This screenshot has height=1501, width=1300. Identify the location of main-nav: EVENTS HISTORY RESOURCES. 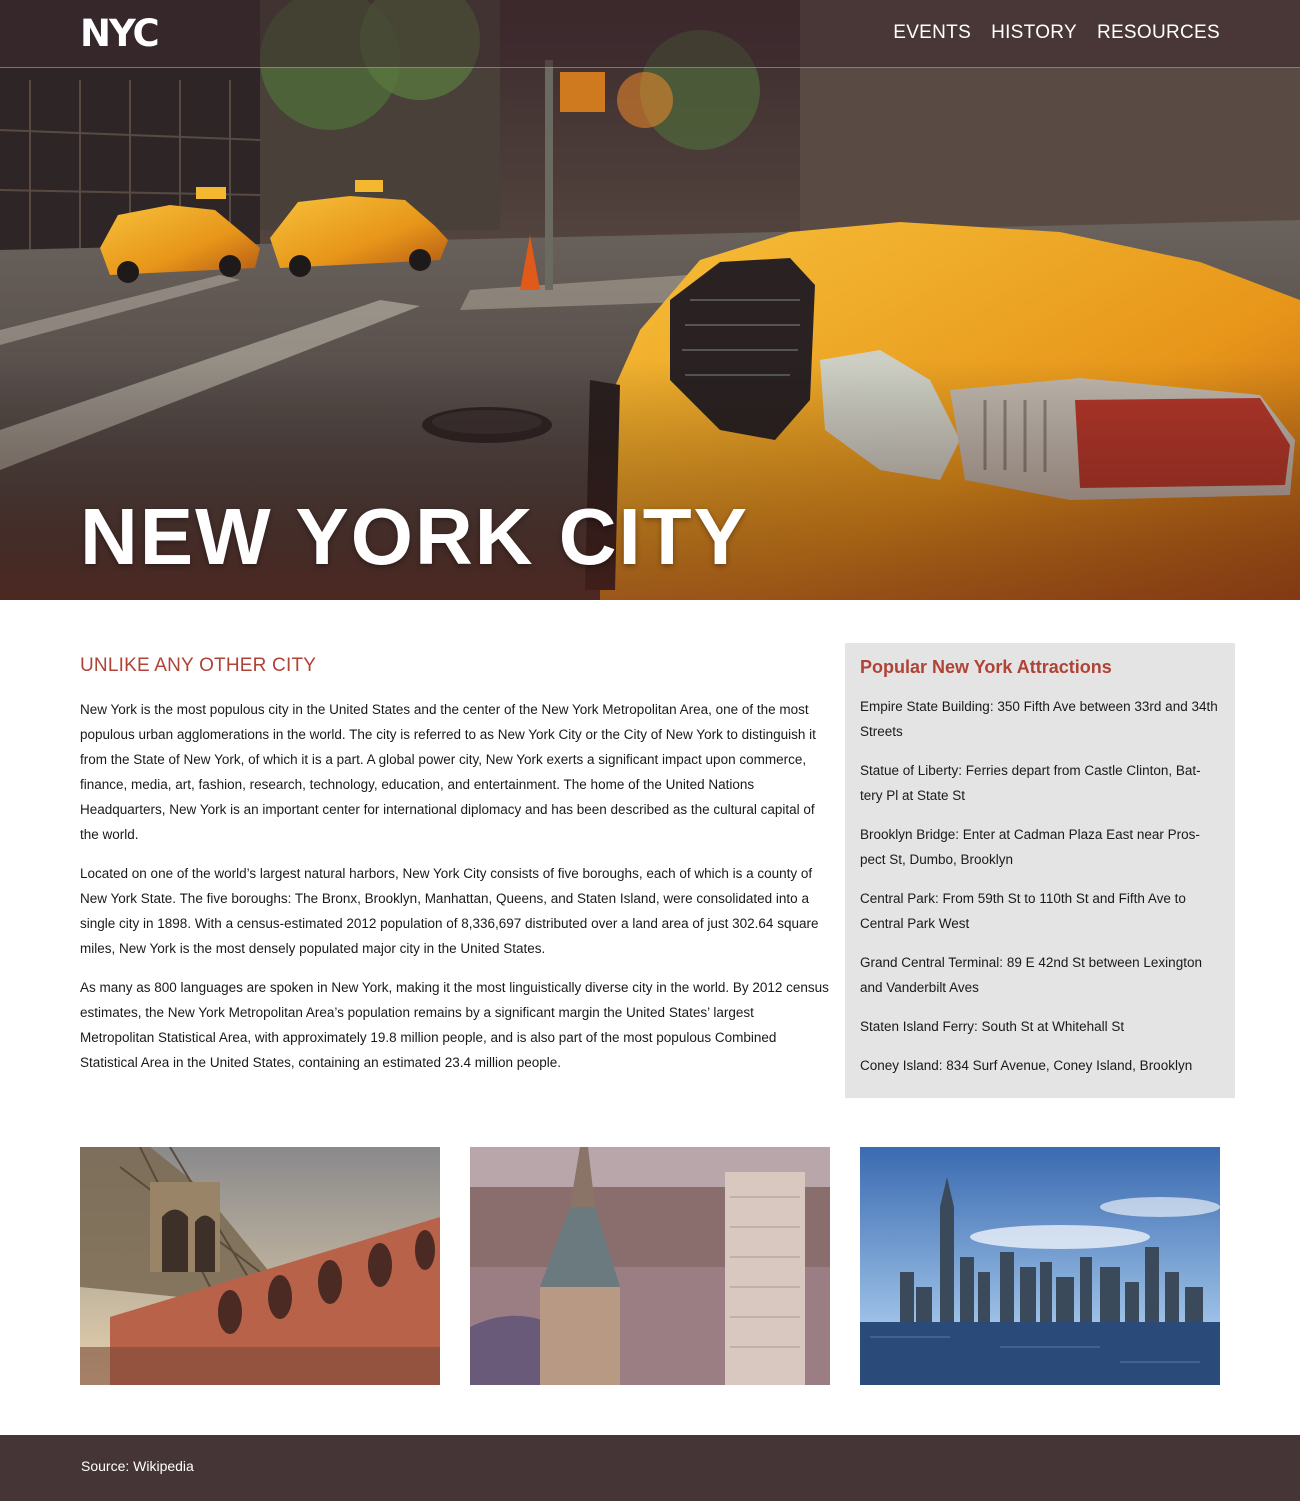
(1056, 33).